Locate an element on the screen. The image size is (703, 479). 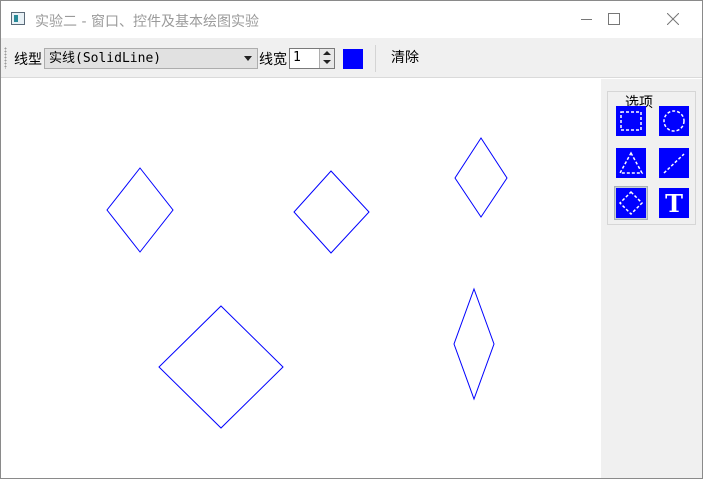
text-tool-button: T is located at coordinates (674, 203).